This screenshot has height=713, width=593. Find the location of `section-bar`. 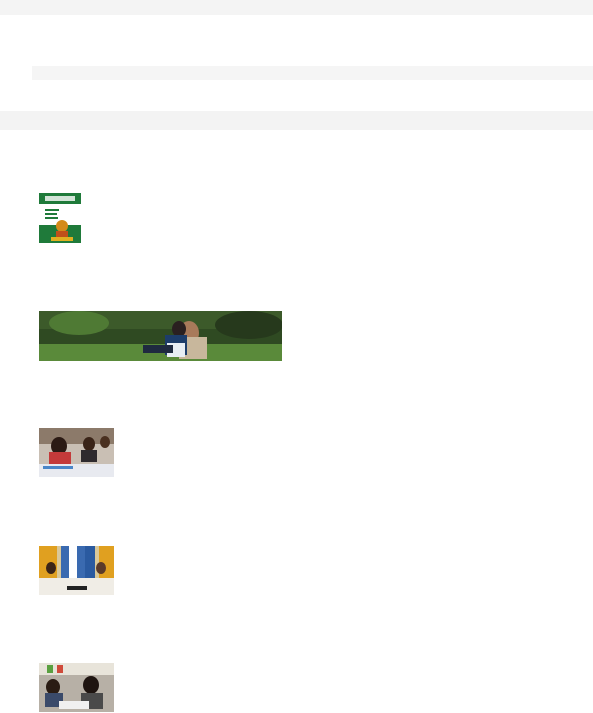

section-bar is located at coordinates (296, 120).